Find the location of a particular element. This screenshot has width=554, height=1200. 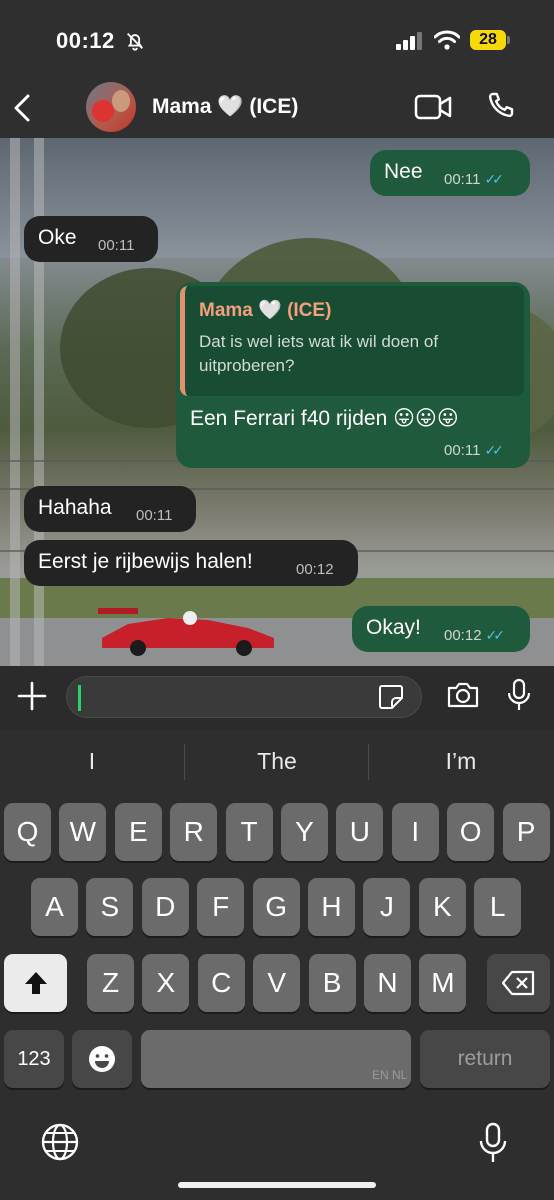

key-w: W is located at coordinates (83, 832).